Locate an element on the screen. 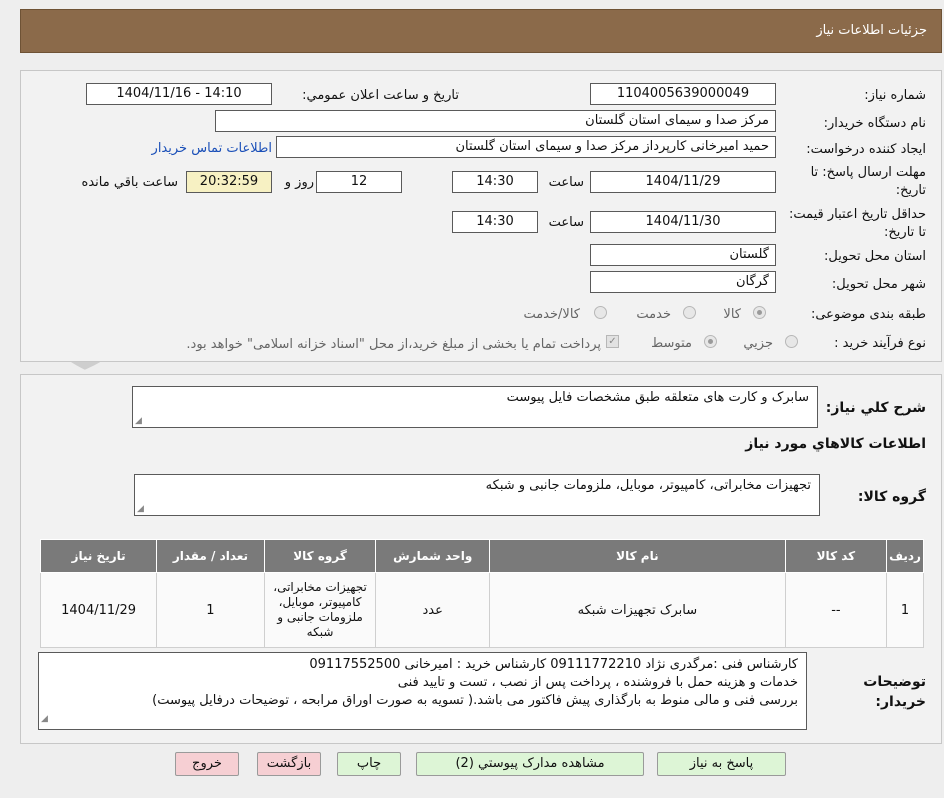 Image resolution: width=944 pixels, height=798 pixels. category-radio-service is located at coordinates (689, 312).